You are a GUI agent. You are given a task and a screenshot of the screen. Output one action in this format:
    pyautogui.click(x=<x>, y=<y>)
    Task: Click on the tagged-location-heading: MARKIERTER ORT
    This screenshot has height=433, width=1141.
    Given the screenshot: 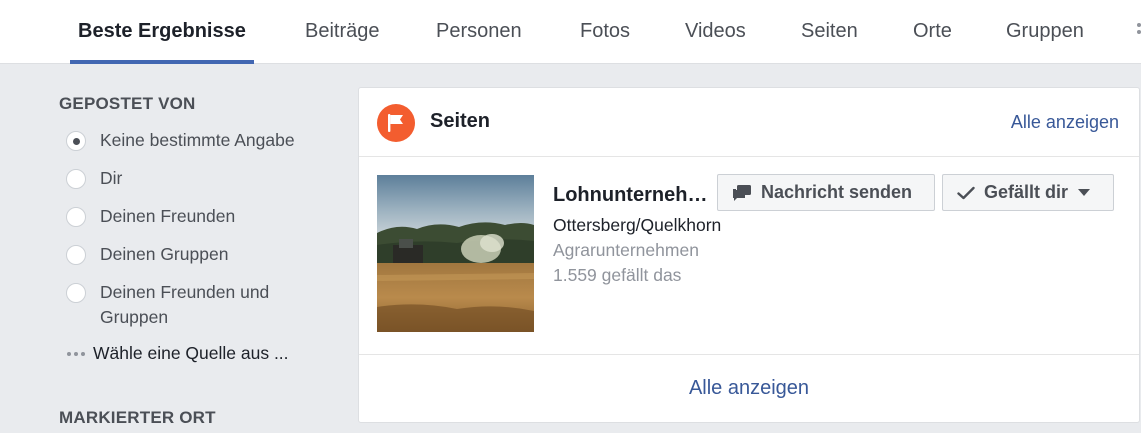 What is the action you would take?
    pyautogui.click(x=137, y=417)
    